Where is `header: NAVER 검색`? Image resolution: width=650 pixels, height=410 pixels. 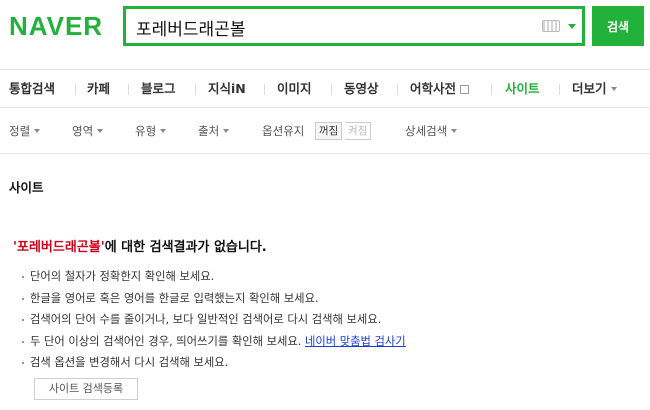
header: NAVER 검색 is located at coordinates (325, 28).